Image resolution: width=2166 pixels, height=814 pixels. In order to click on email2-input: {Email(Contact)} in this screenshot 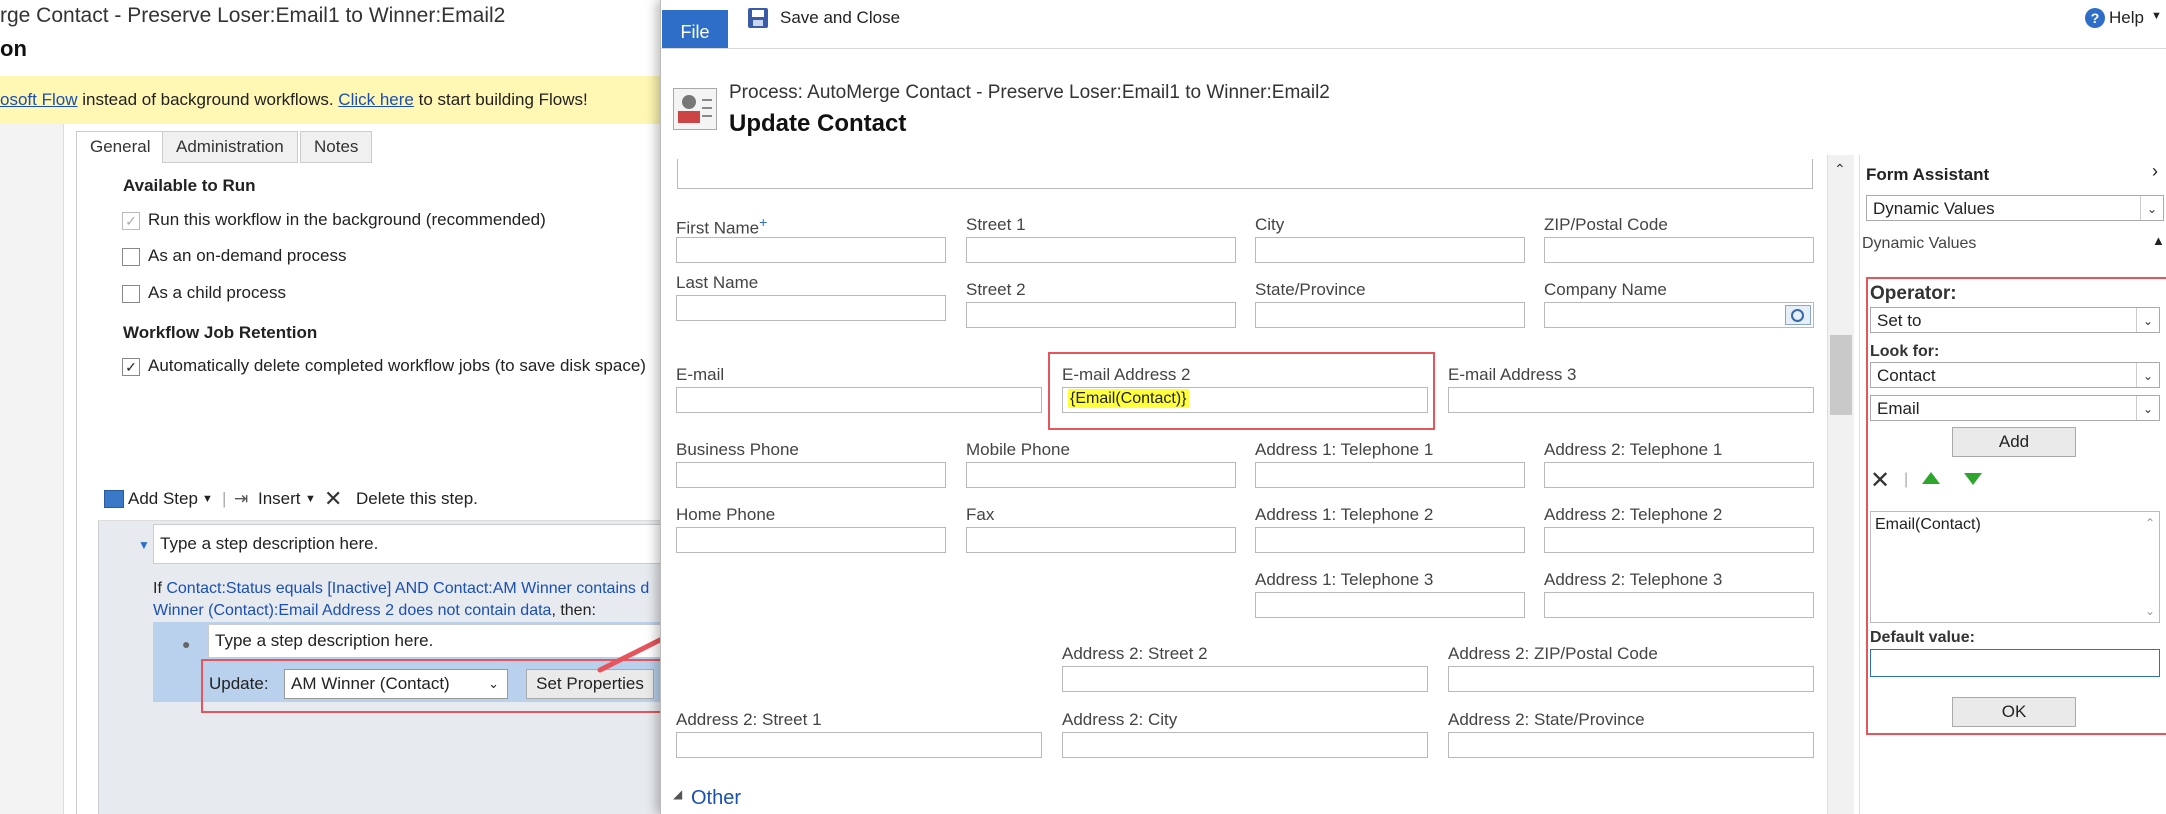, I will do `click(1245, 400)`.